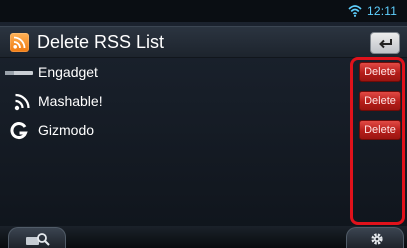 The height and width of the screenshot is (248, 407). Describe the element at coordinates (66, 130) in the screenshot. I see `feed-name: Gizmodo` at that location.